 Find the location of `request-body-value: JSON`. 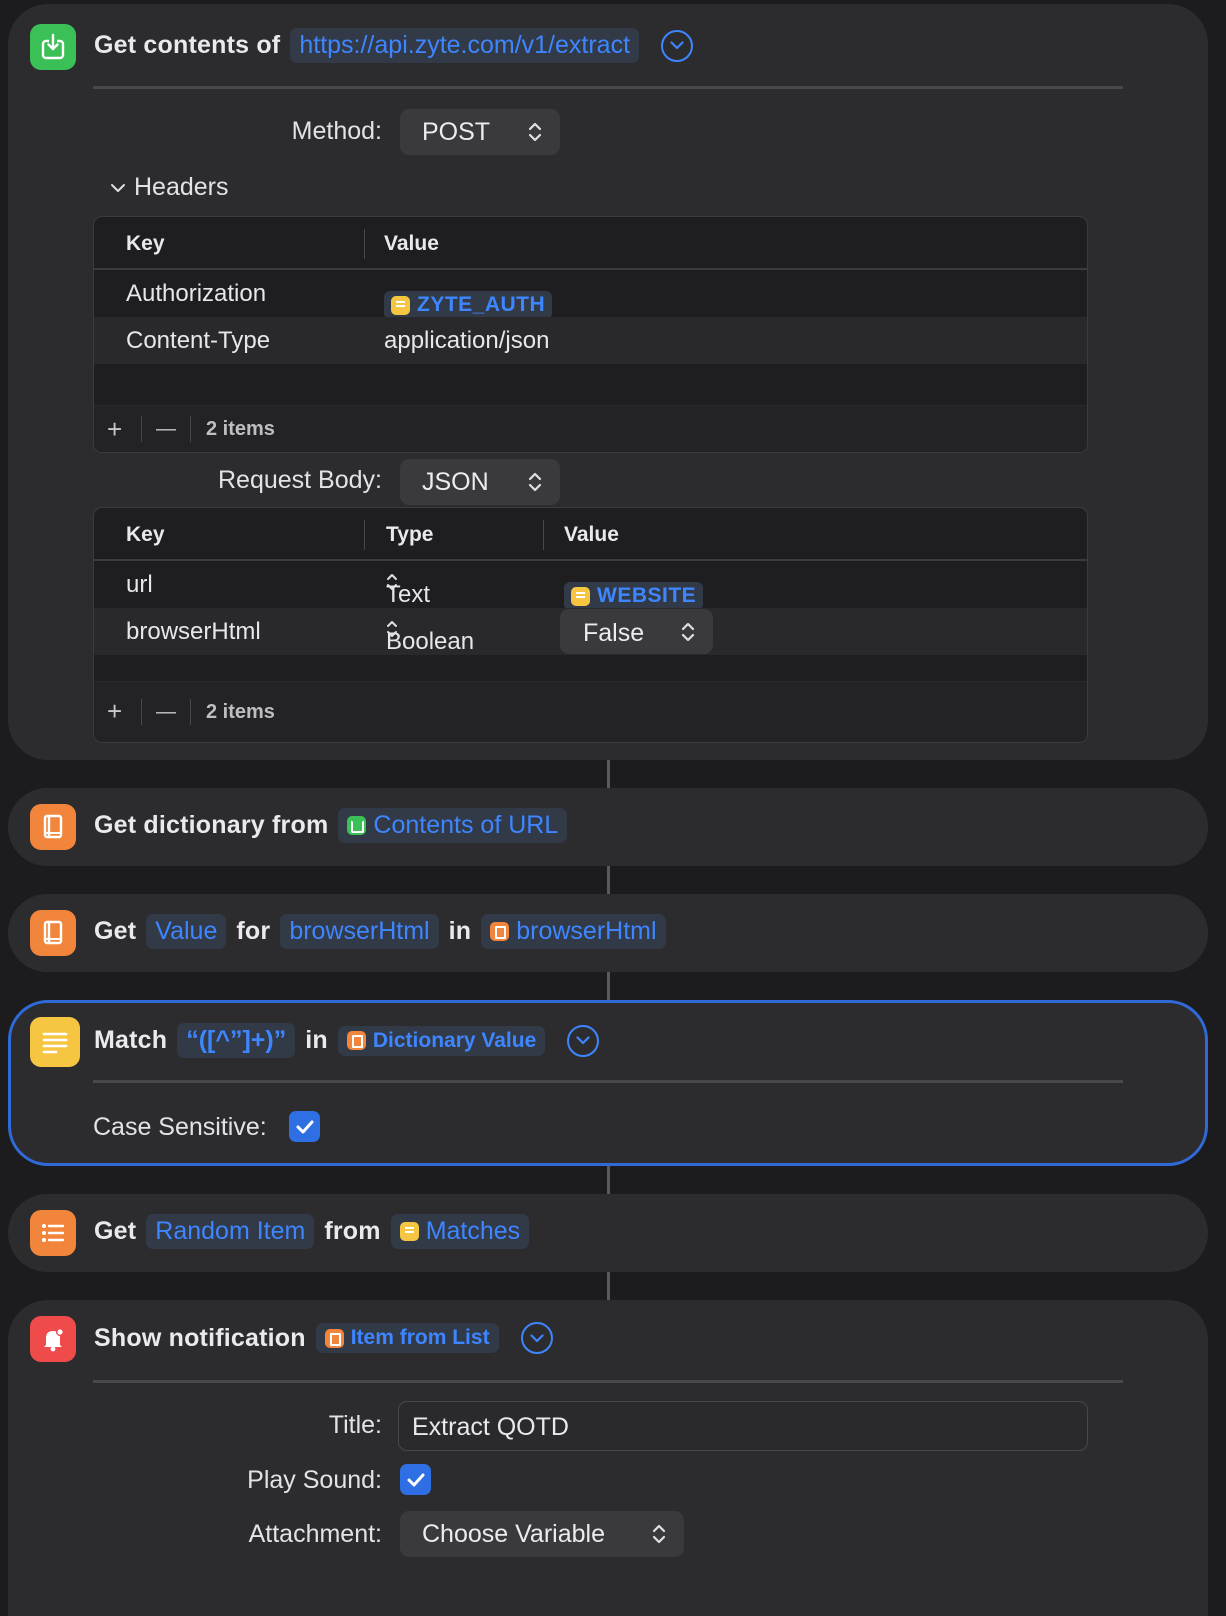

request-body-value: JSON is located at coordinates (455, 481).